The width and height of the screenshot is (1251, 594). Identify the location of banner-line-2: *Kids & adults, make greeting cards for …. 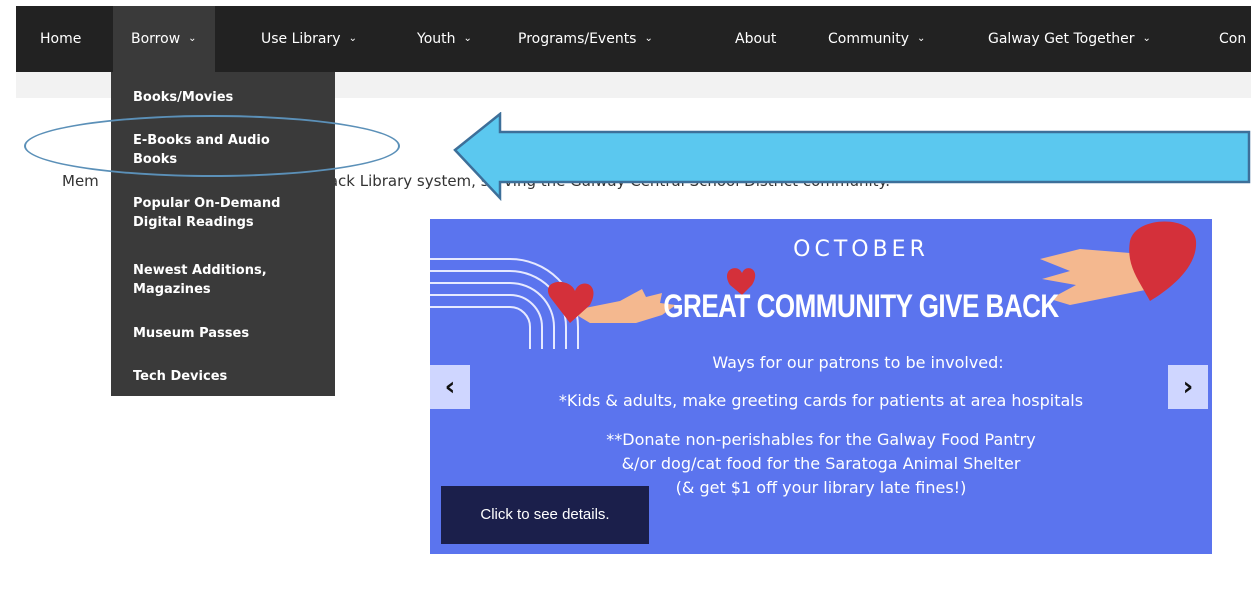
(821, 400).